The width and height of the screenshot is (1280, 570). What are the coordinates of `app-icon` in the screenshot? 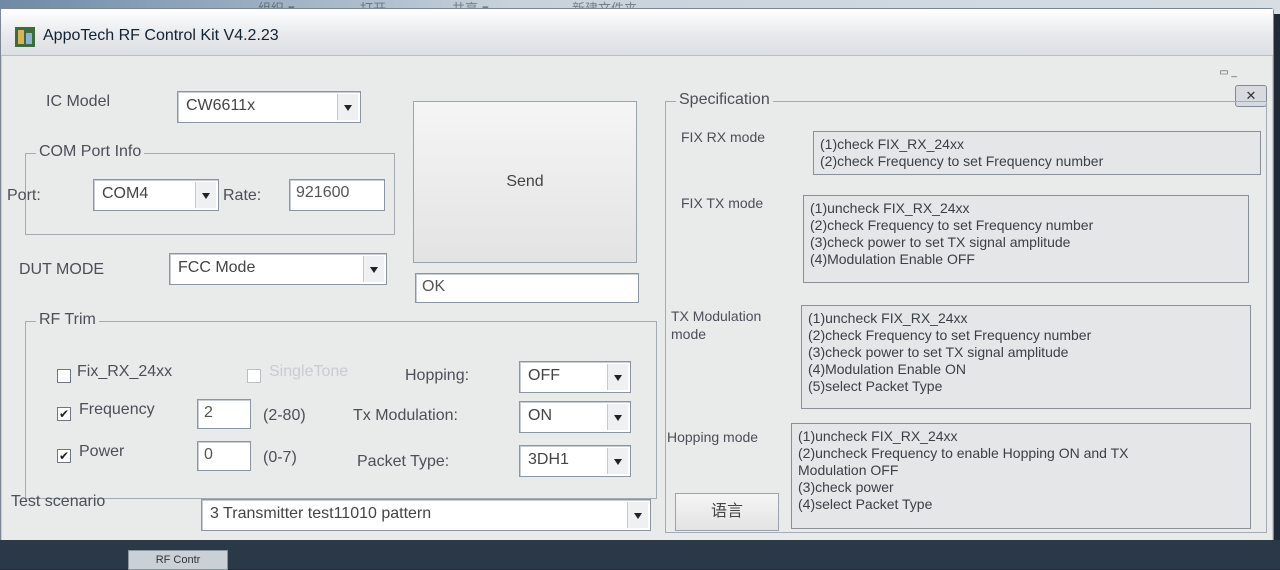 It's located at (25, 37).